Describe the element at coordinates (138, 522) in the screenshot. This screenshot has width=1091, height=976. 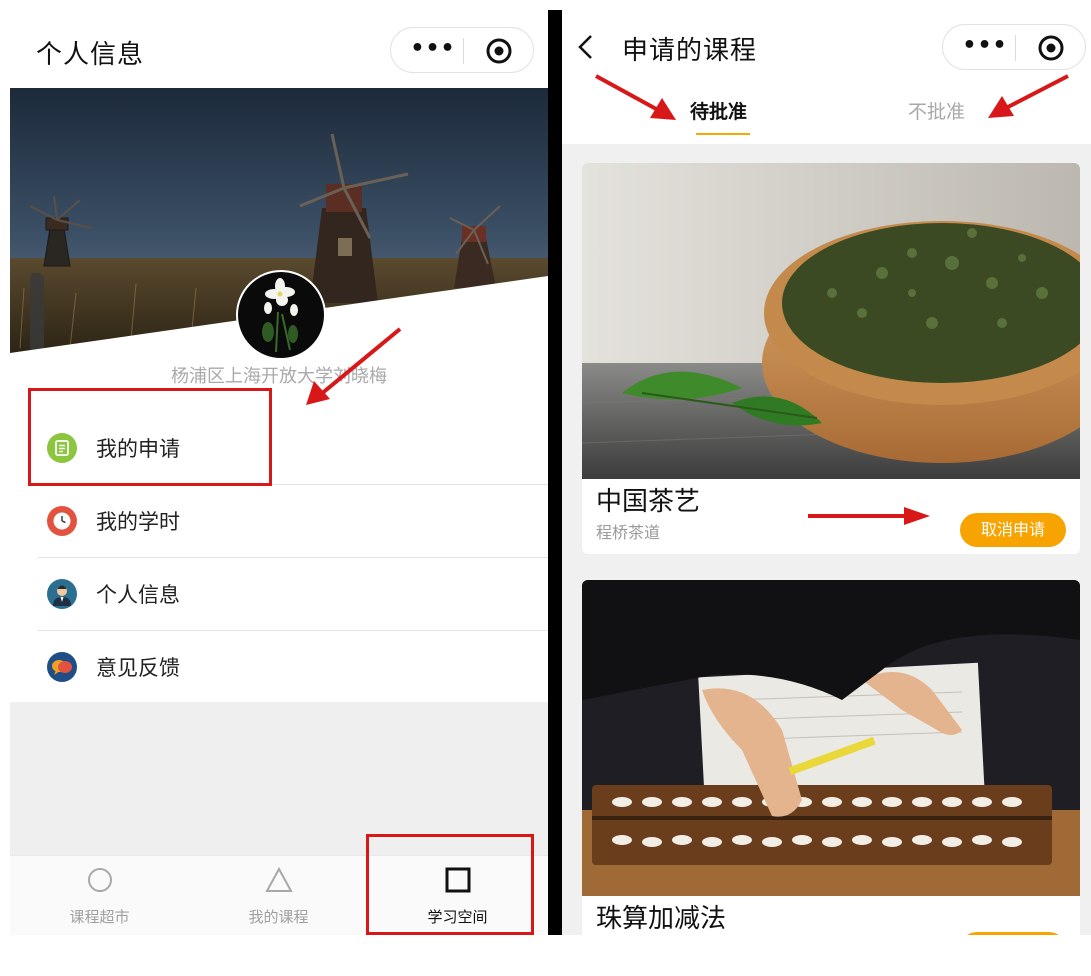
I see `menu-item-label: 我的学时` at that location.